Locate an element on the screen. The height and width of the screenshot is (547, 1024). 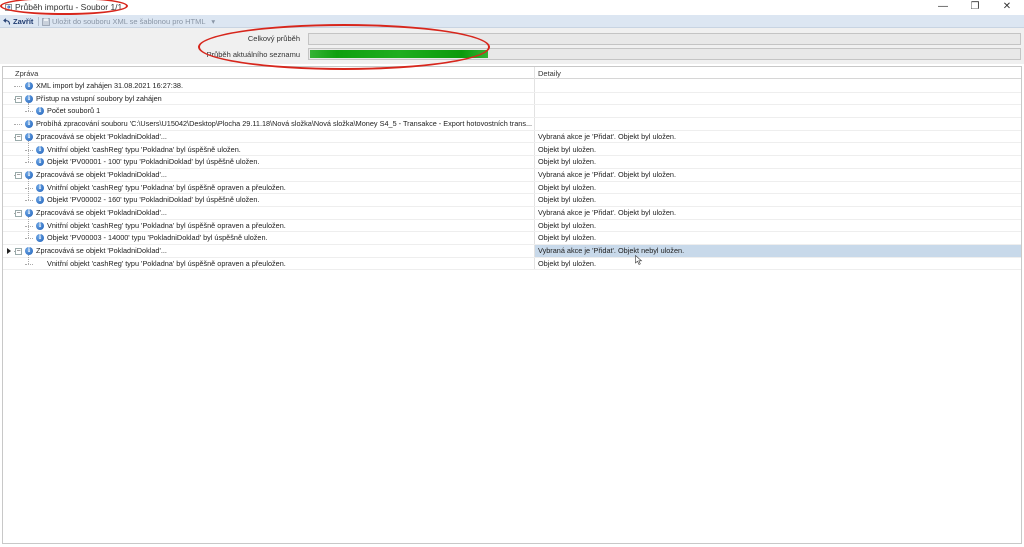
grid-header: Zpráva Detaily is located at coordinates (512, 73).